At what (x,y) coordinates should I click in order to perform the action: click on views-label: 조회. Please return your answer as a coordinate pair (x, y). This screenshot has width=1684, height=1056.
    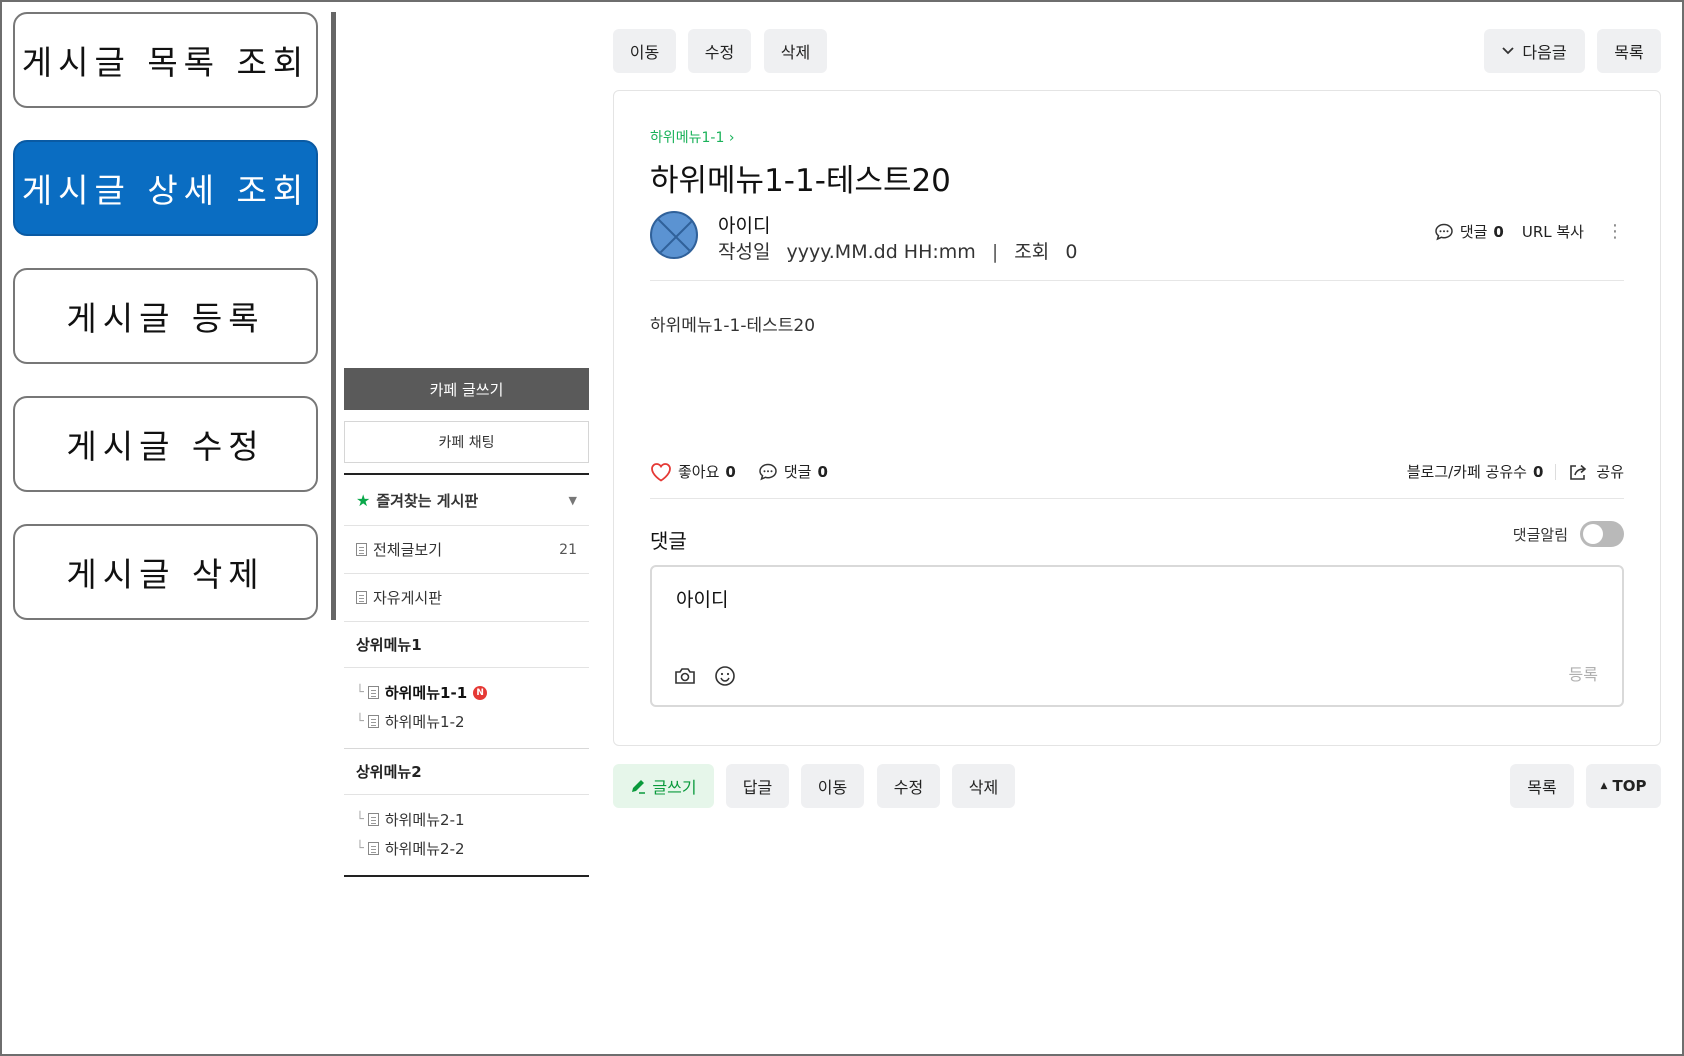
    Looking at the image, I should click on (1032, 252).